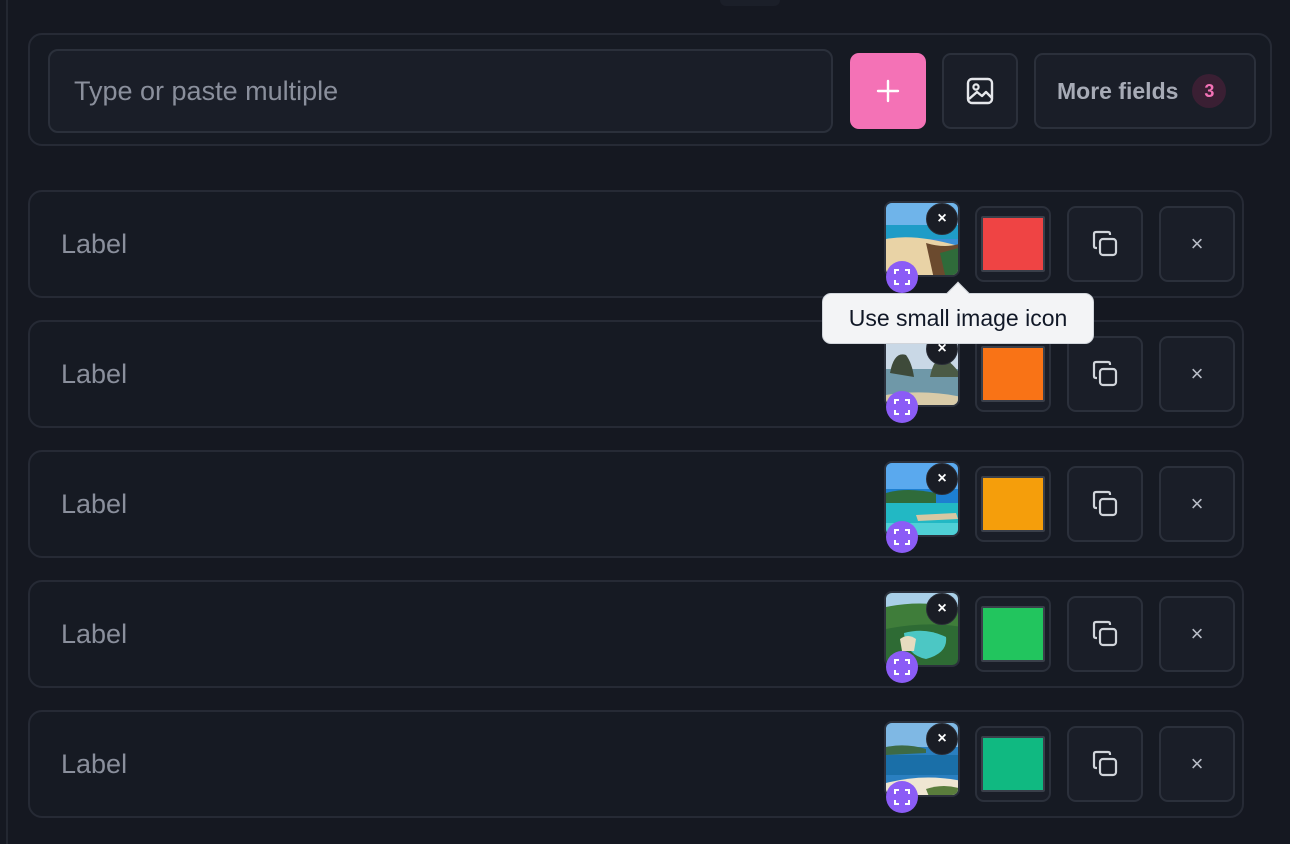 This screenshot has width=1290, height=844. I want to click on image-icon, so click(980, 91).